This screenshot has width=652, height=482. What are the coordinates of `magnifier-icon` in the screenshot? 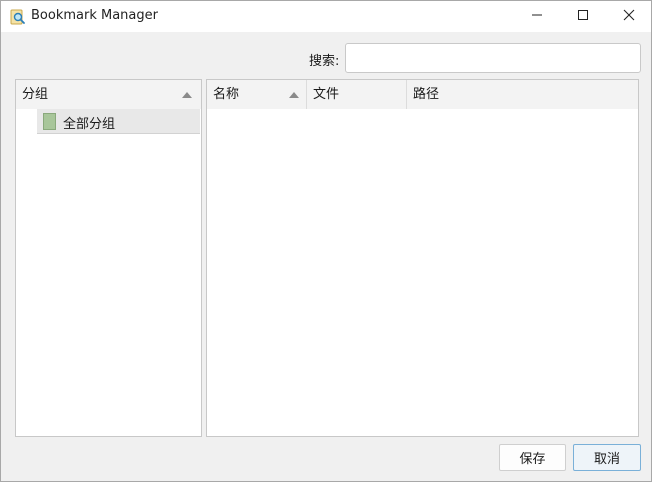 It's located at (18, 17).